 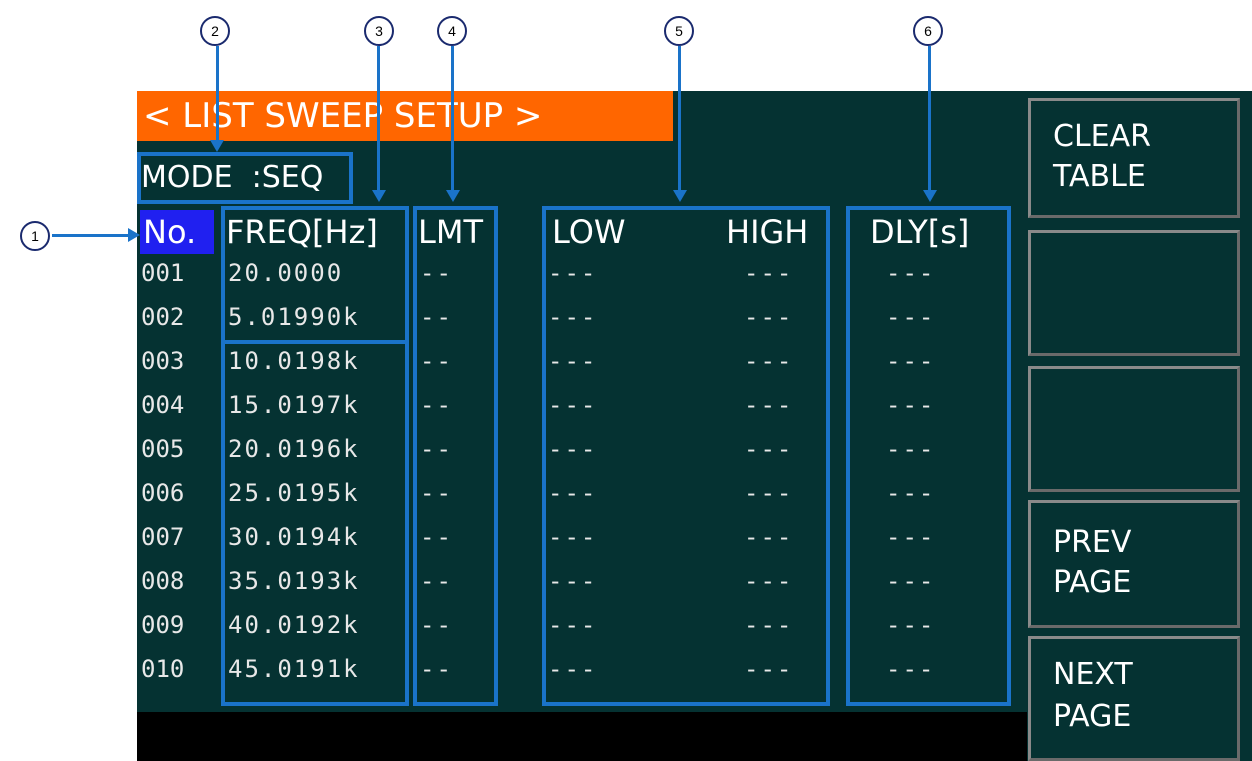 I want to click on row-number: 010, so click(x=162, y=669).